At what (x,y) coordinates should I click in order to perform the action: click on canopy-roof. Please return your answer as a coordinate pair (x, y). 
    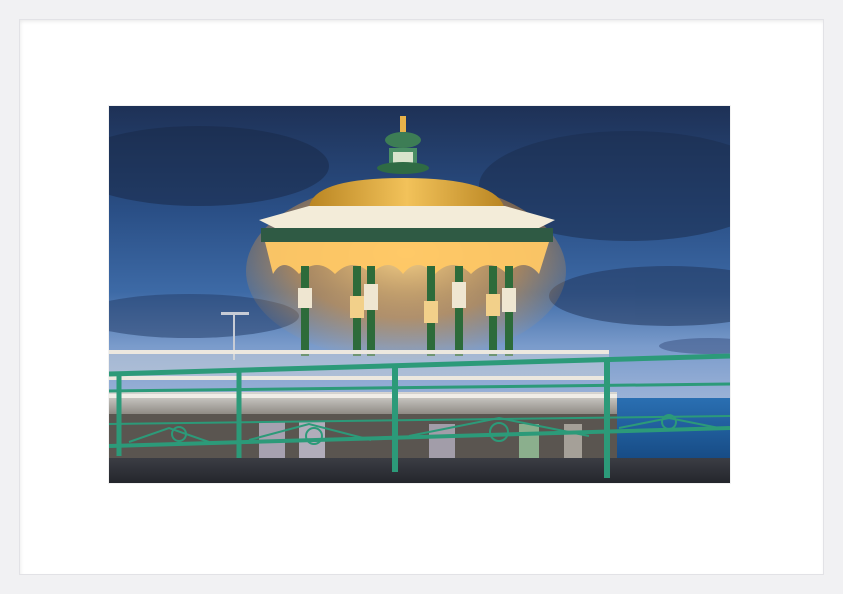
    Looking at the image, I should click on (407, 217).